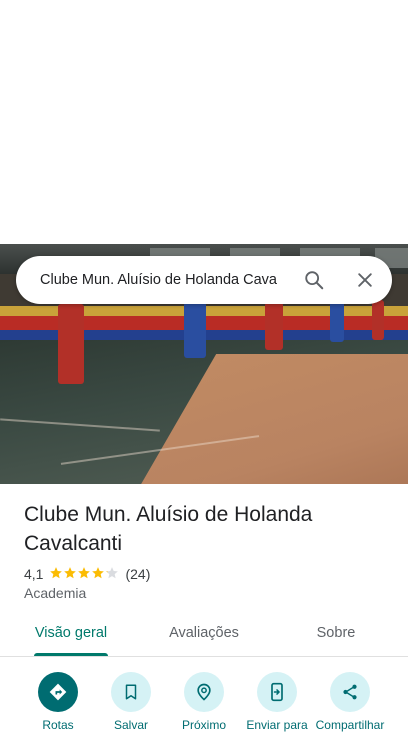 The height and width of the screenshot is (732, 408). I want to click on rating-row: 4,1 (24), so click(87, 574).